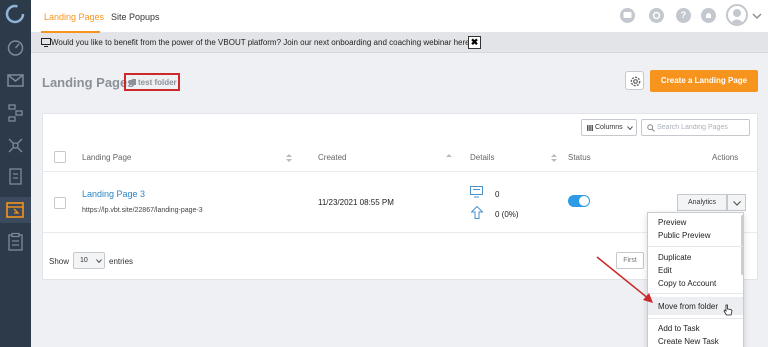 Image resolution: width=768 pixels, height=347 pixels. What do you see at coordinates (121, 261) in the screenshot?
I see `entries-label: entries` at bounding box center [121, 261].